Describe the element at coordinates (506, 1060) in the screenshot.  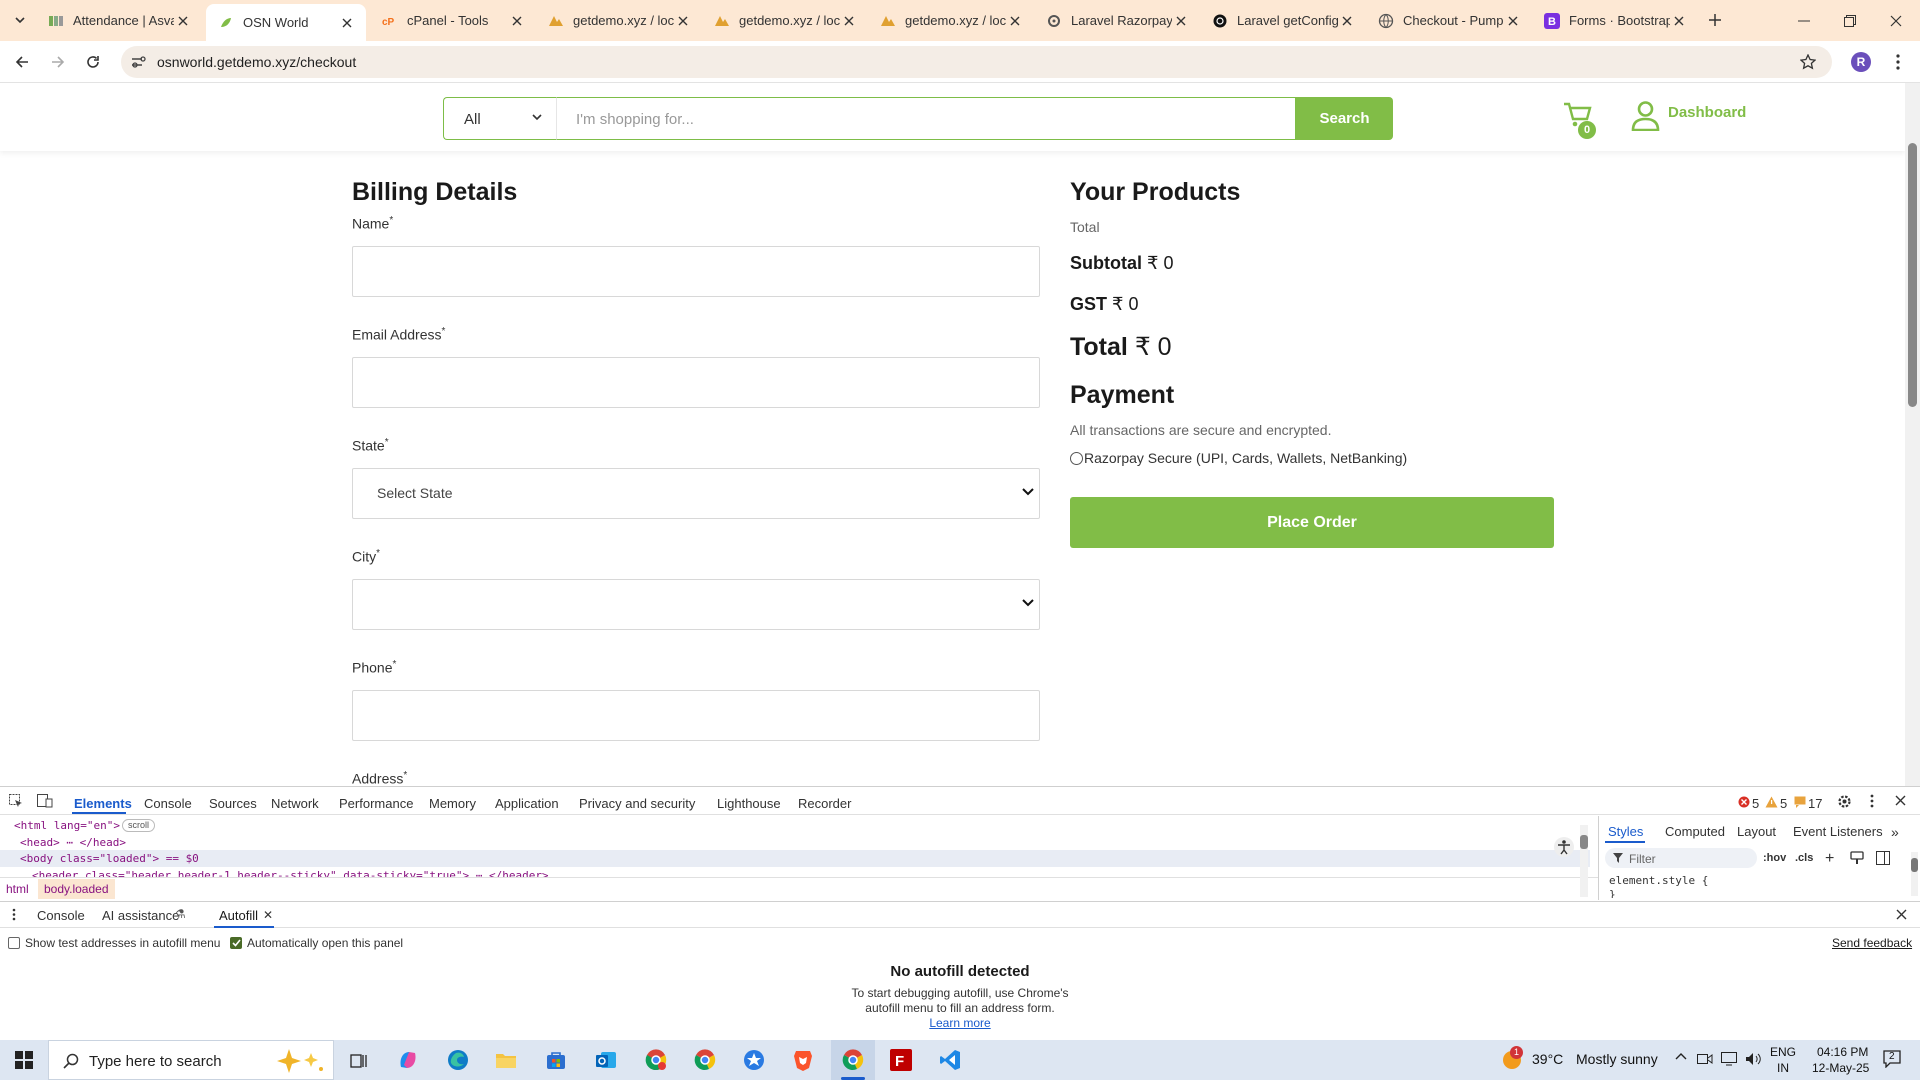
I see `file-explorer-icon` at that location.